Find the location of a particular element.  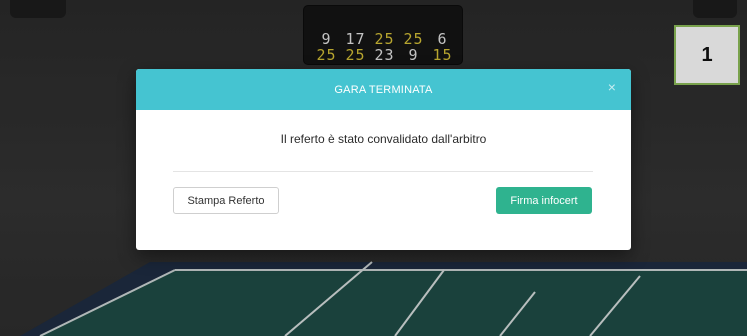

modal-title: GARA TERMINATA is located at coordinates (383, 89).